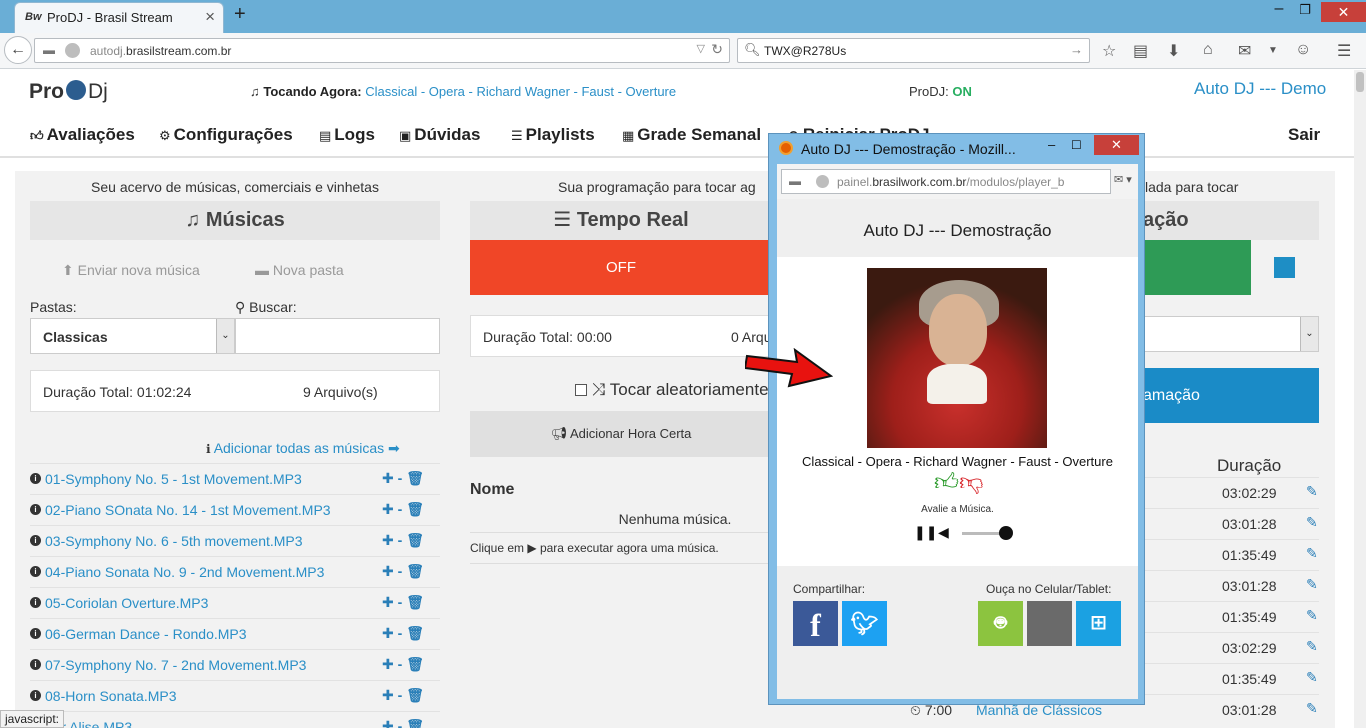 The height and width of the screenshot is (728, 1366). I want to click on tab-close-icon: ×, so click(210, 17).